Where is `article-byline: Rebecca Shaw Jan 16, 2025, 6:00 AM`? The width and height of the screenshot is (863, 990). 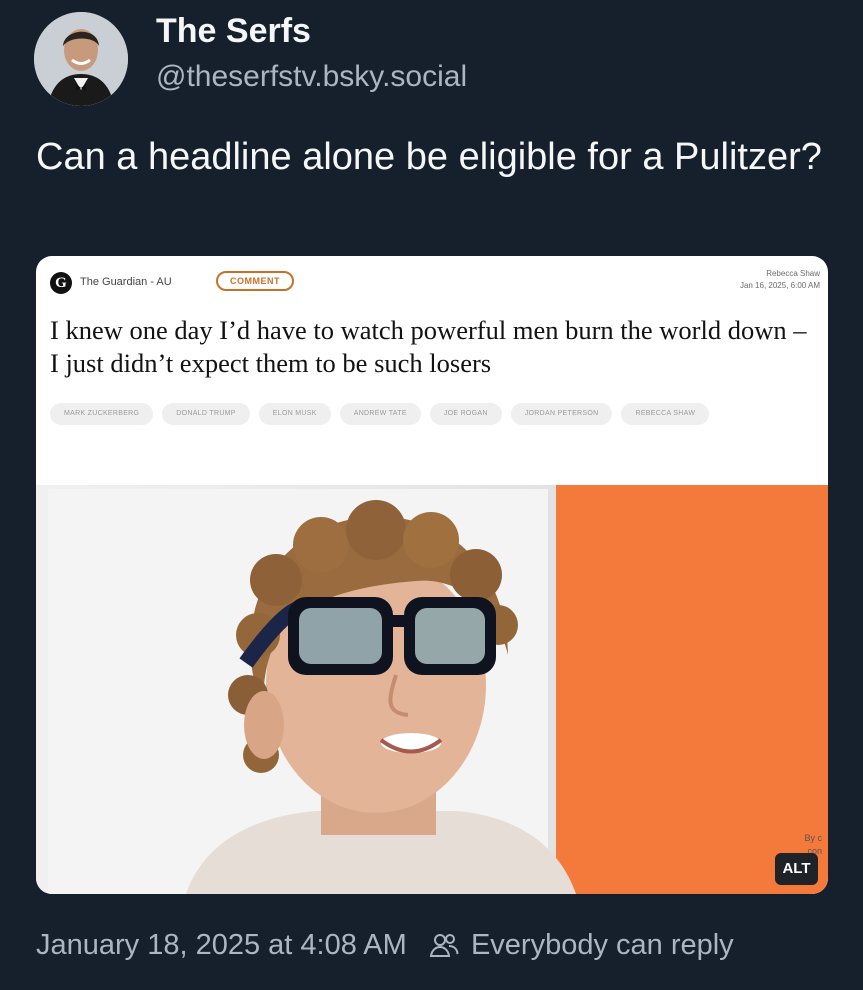
article-byline: Rebecca Shaw Jan 16, 2025, 6:00 AM is located at coordinates (780, 280).